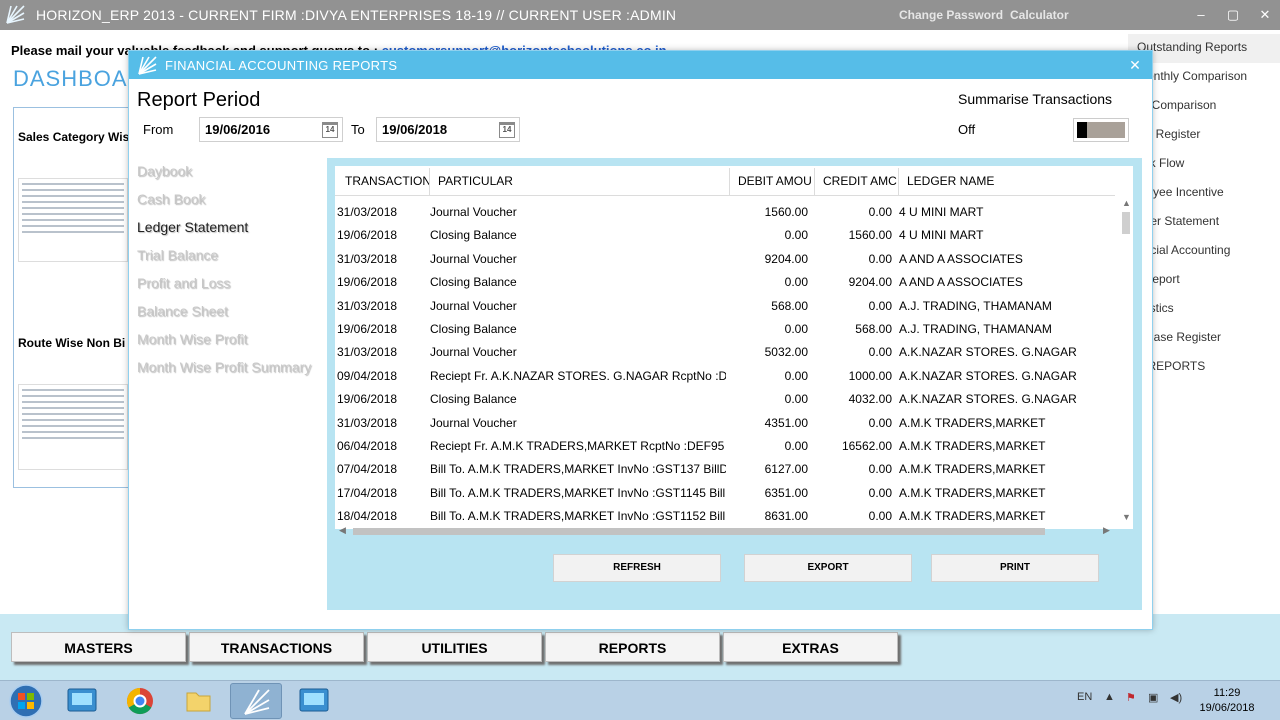  Describe the element at coordinates (383, 182) in the screenshot. I see `column-header-transaction: TRANSACTION` at that location.